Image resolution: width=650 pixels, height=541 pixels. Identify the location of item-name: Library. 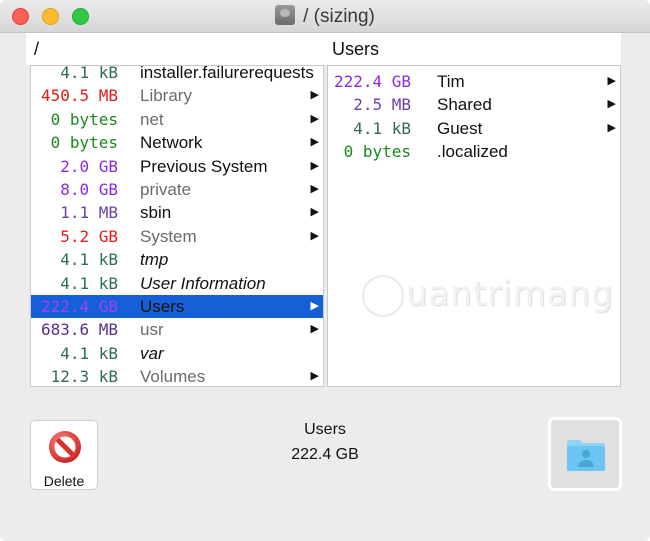
(166, 96).